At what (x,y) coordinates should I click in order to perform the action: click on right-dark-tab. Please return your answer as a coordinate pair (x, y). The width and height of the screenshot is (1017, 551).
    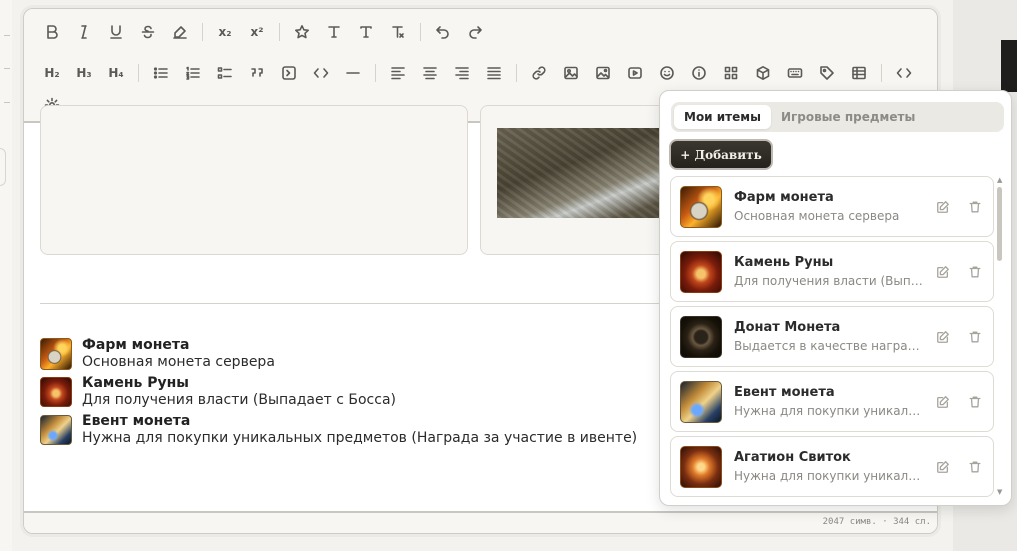
    Looking at the image, I should click on (1009, 66).